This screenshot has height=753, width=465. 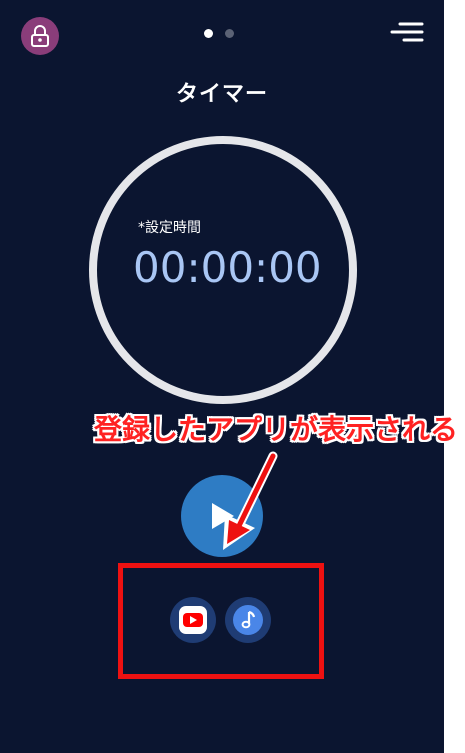 What do you see at coordinates (221, 94) in the screenshot?
I see `page-title: タイマー` at bounding box center [221, 94].